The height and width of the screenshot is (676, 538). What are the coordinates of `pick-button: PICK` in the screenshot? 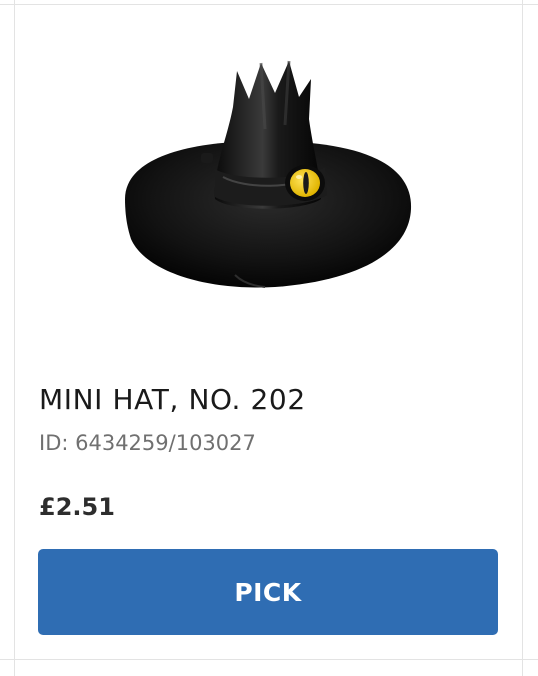 It's located at (268, 592).